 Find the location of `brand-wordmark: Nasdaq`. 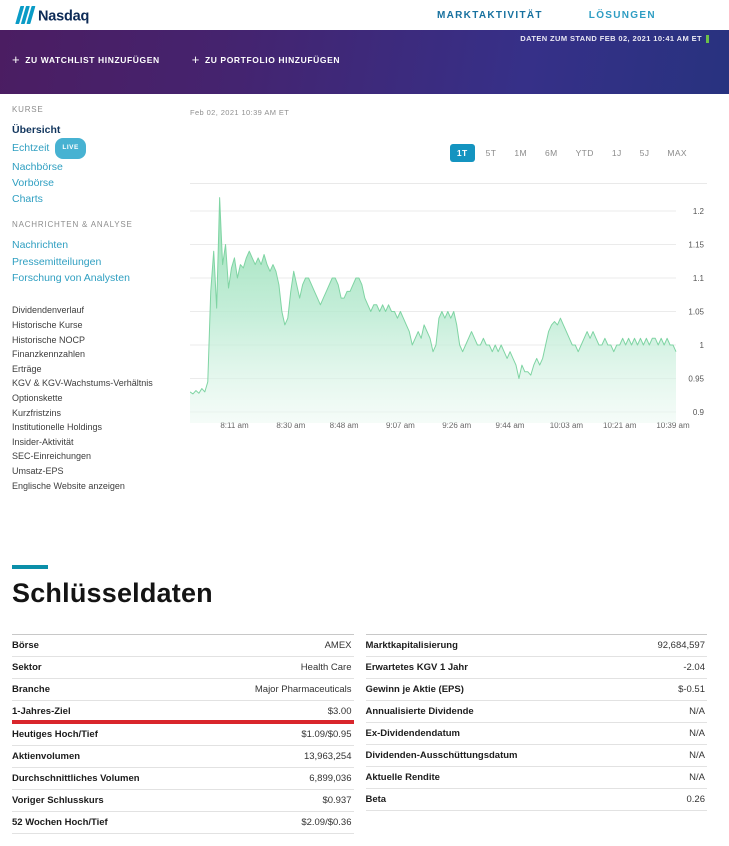

brand-wordmark: Nasdaq is located at coordinates (63, 17).